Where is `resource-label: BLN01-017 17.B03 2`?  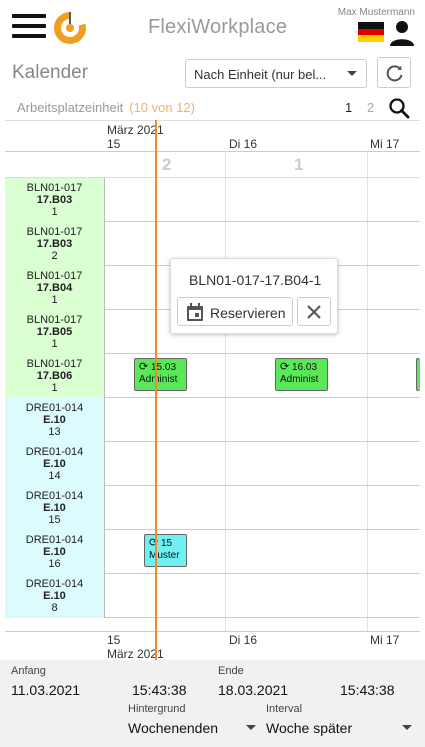
resource-label: BLN01-017 17.B03 2 is located at coordinates (55, 244).